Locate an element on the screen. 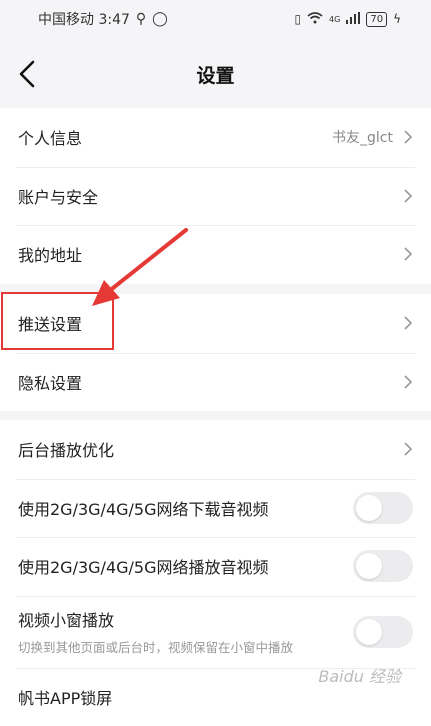  settings-row-account-security: 账户与安全 is located at coordinates (215, 196).